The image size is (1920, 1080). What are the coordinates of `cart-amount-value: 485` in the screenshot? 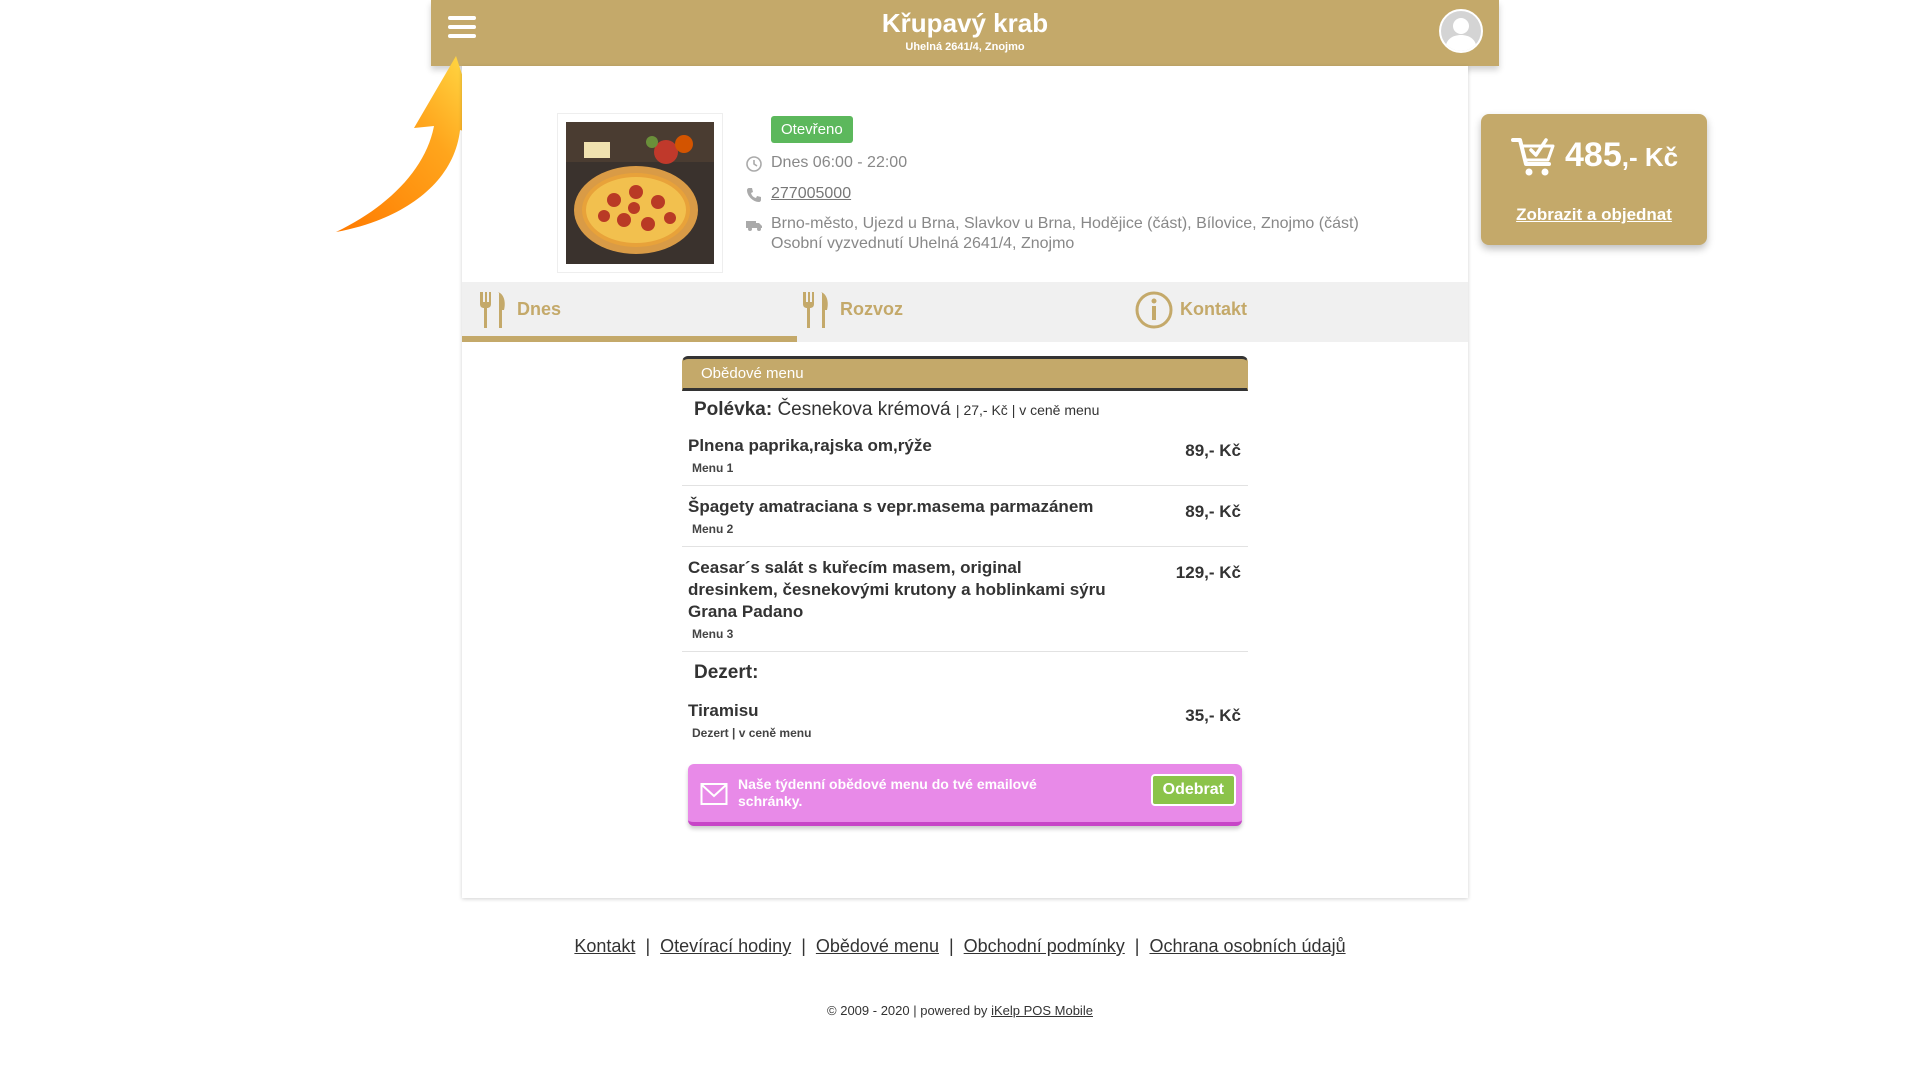 It's located at (1593, 155).